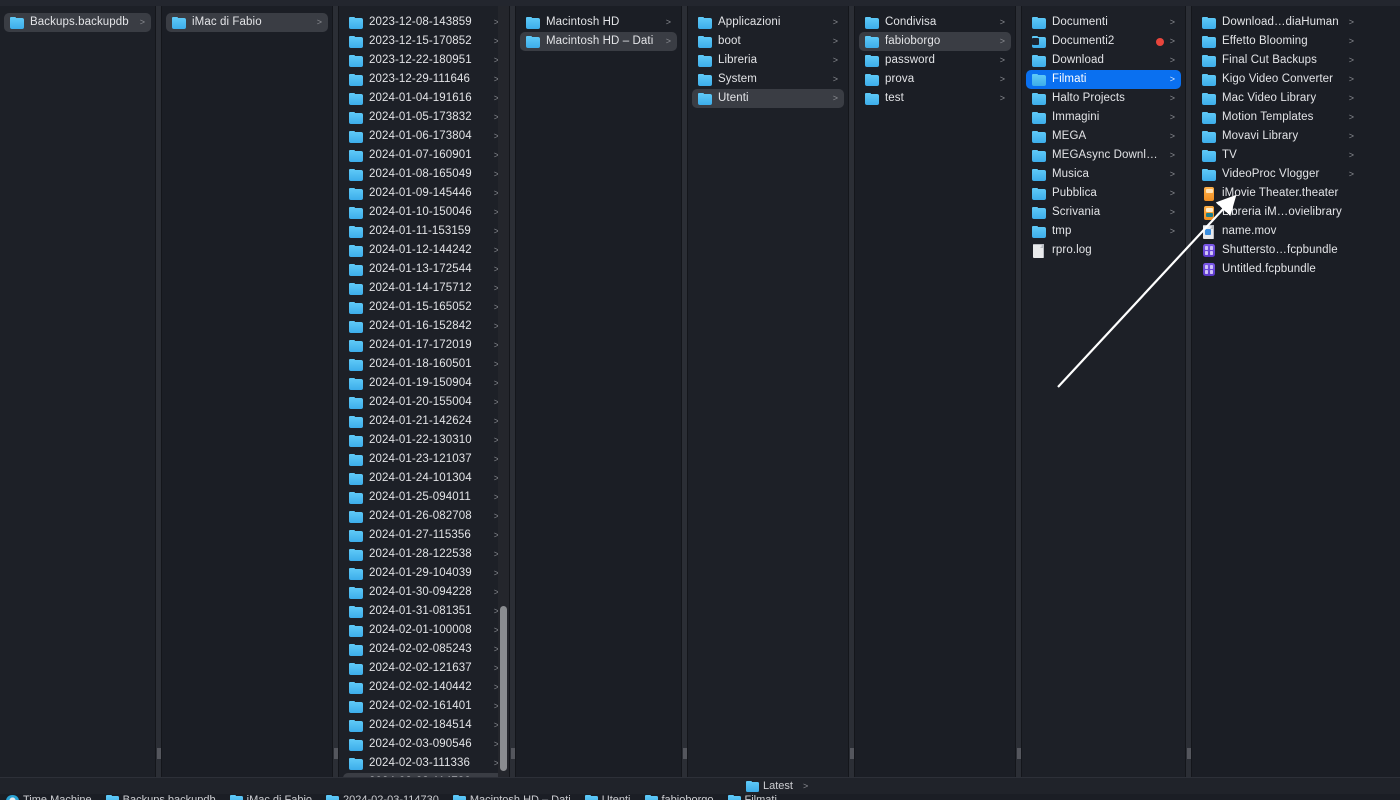 Image resolution: width=1400 pixels, height=800 pixels. Describe the element at coordinates (935, 41) in the screenshot. I see `list-item: fabioborgo >` at that location.